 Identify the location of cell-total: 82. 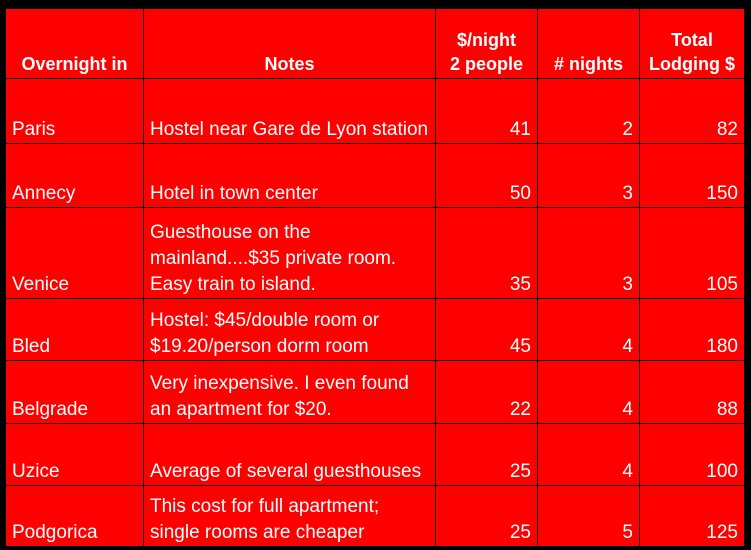
(692, 111).